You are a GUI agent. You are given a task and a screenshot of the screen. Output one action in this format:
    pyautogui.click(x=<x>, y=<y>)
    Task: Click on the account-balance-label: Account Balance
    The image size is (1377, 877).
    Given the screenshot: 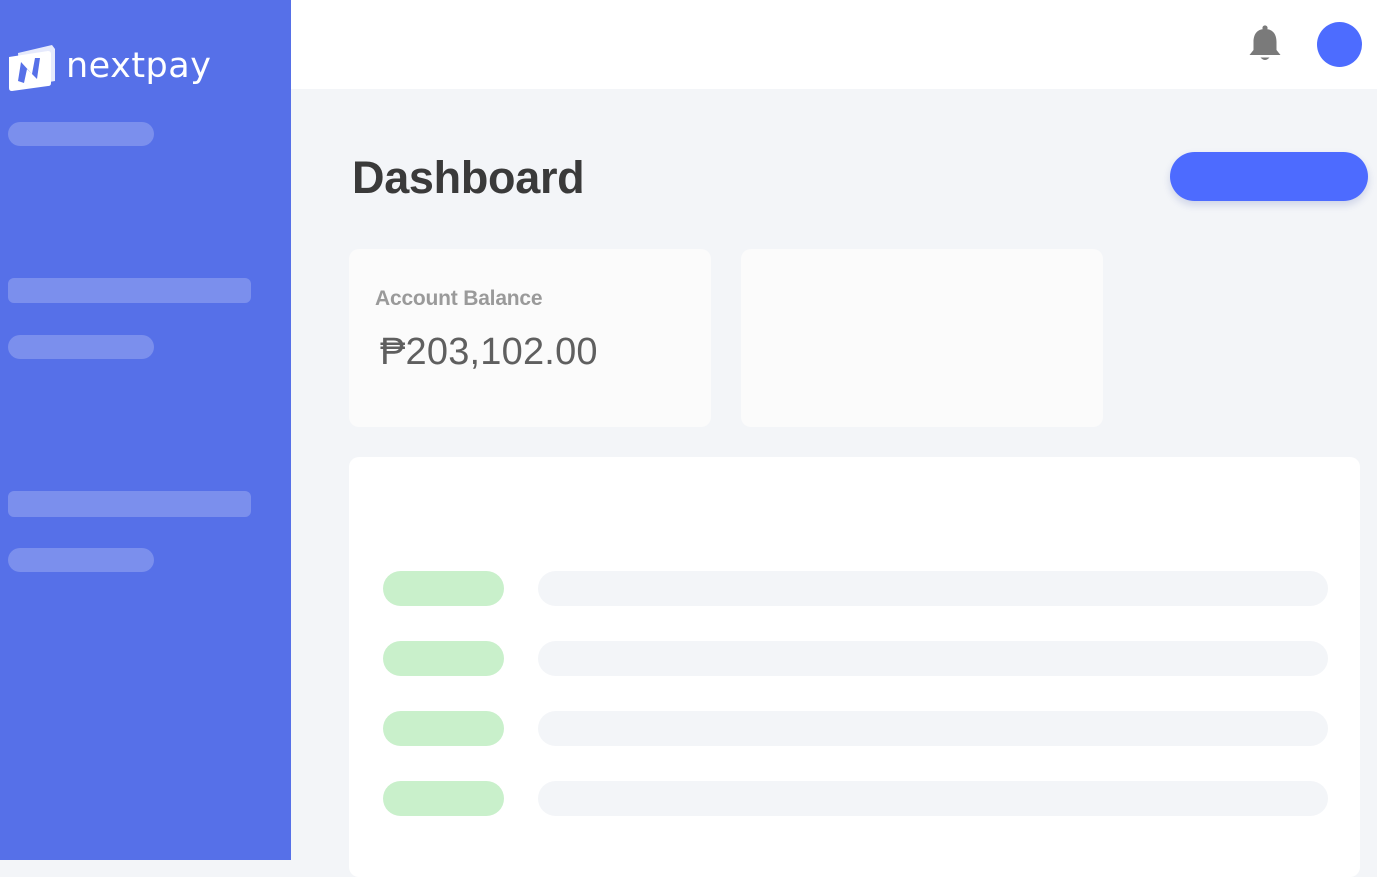 What is the action you would take?
    pyautogui.click(x=459, y=298)
    